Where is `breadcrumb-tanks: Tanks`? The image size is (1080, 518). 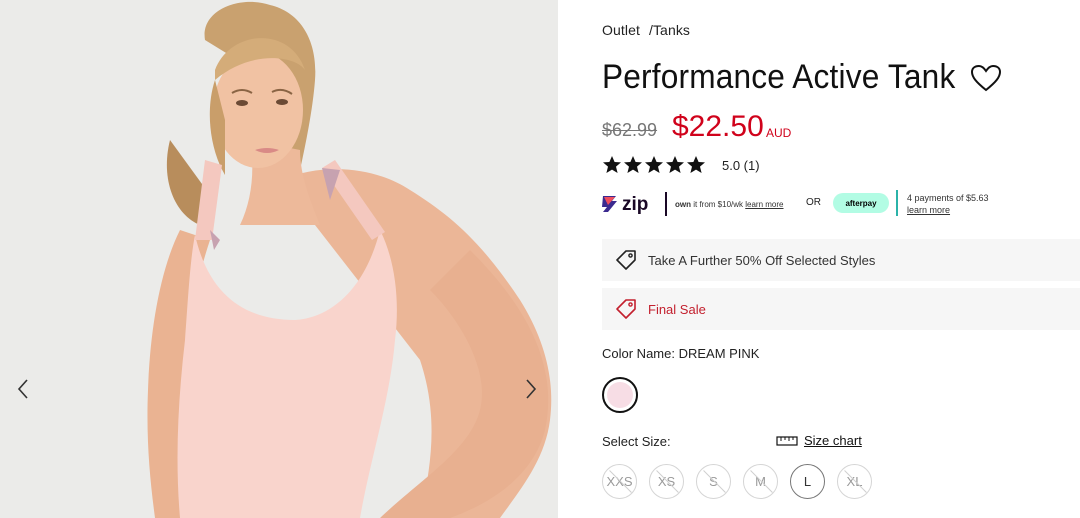
breadcrumb-tanks: Tanks is located at coordinates (671, 30).